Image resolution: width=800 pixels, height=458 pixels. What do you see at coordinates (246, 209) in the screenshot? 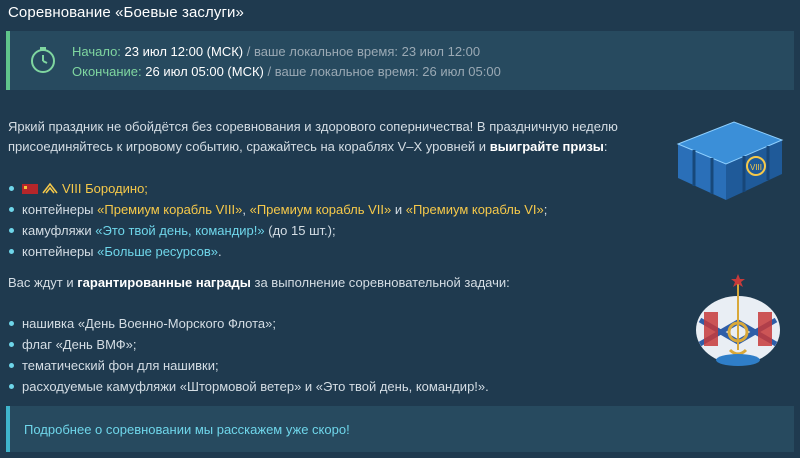
I see `prize-1-part-2: ,` at bounding box center [246, 209].